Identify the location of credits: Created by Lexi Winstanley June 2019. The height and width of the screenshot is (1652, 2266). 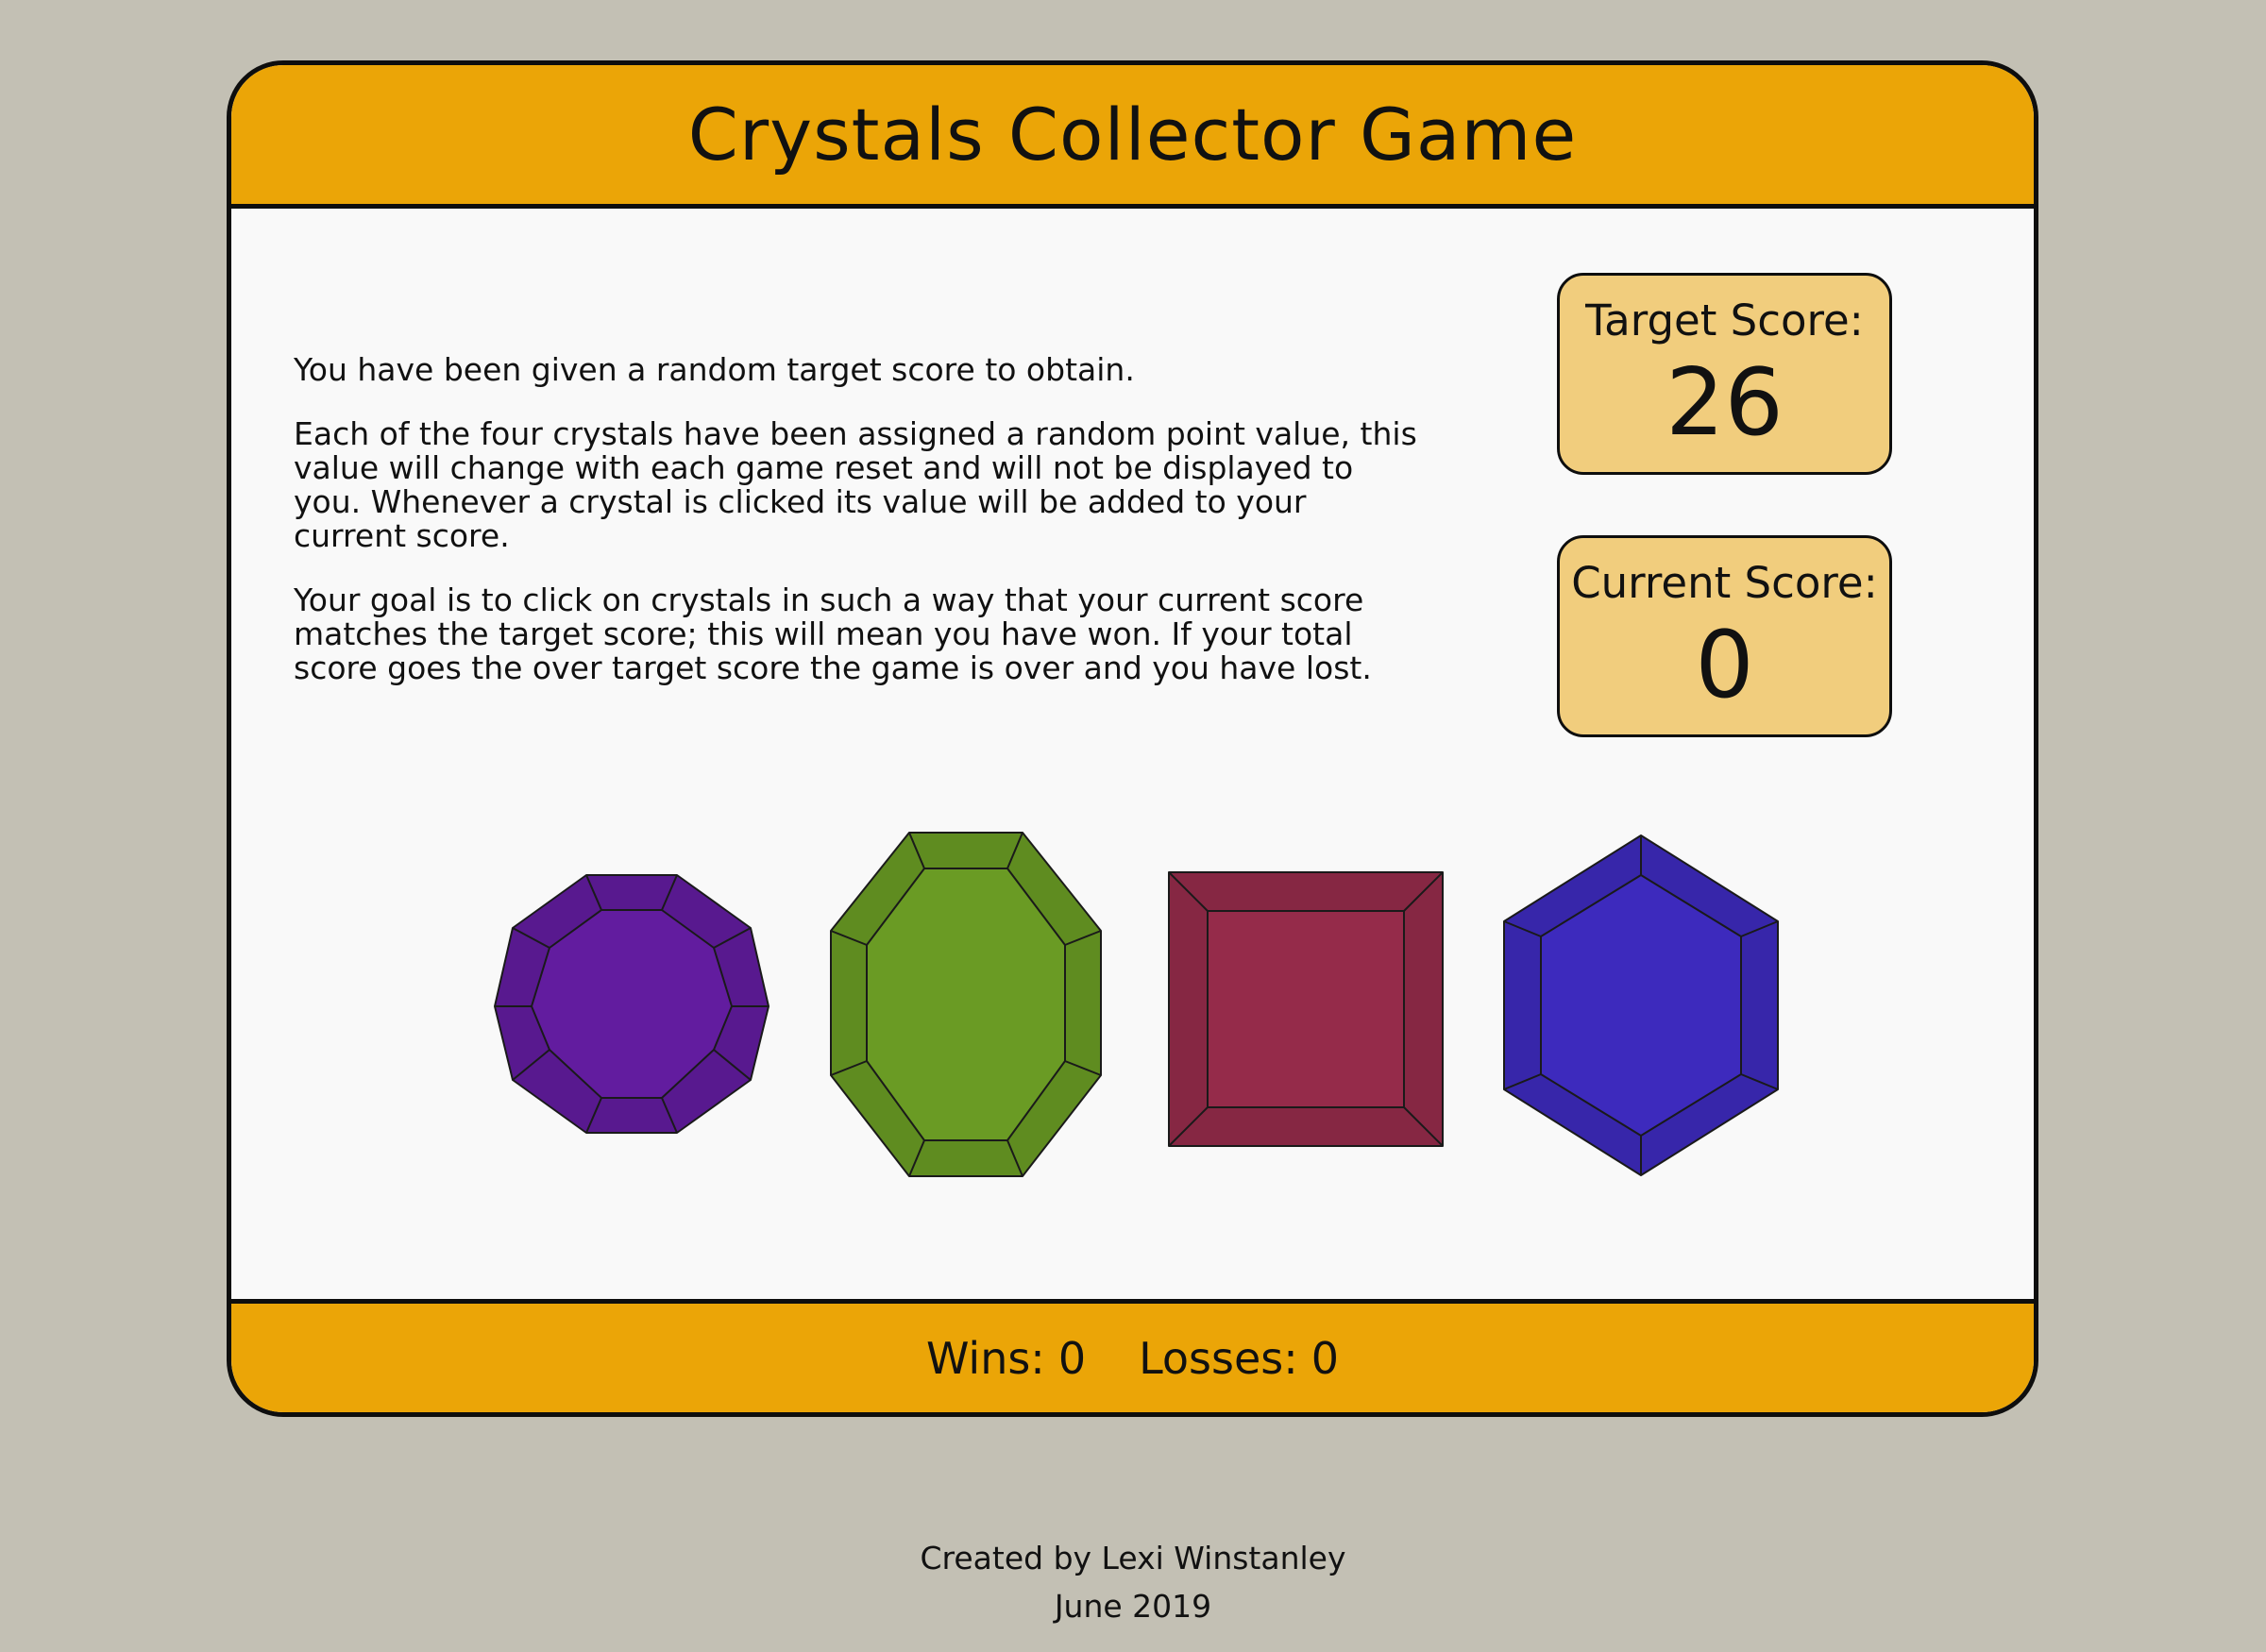
(1133, 1582).